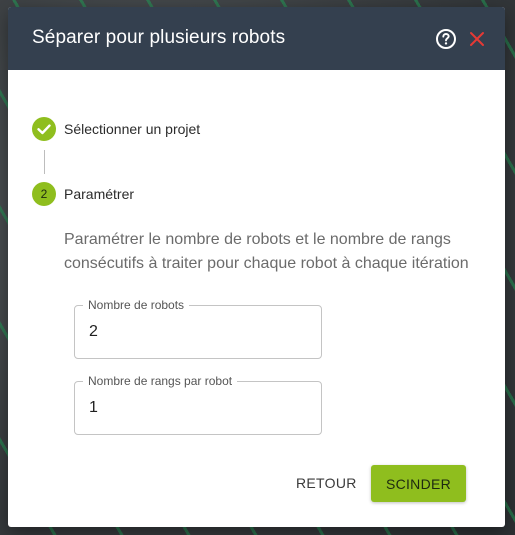 Image resolution: width=515 pixels, height=535 pixels. I want to click on field-label: Nombre de robots, so click(136, 305).